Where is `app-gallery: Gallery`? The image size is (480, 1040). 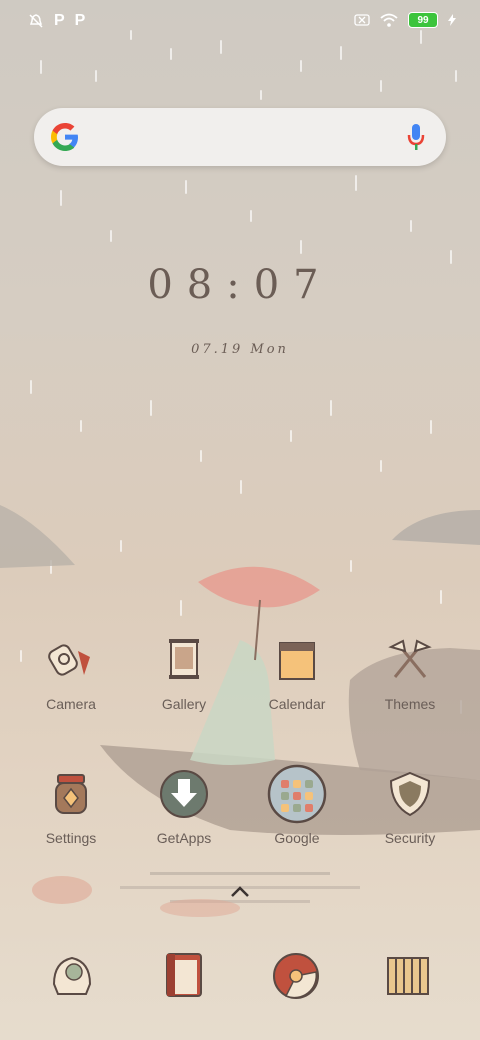
app-gallery: Gallery is located at coordinates (184, 671).